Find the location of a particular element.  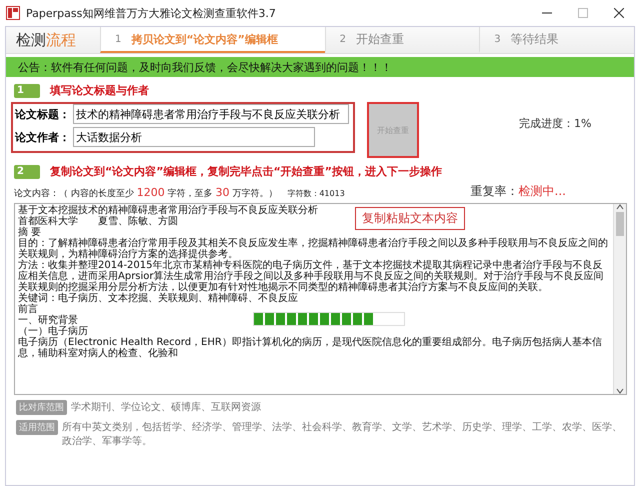

text-line: 目的：了解精神障碍患者治疗常用手段及其相关不良反应发生率，挖掘精神障碍患者治疗手段之间以及多种手段联用与不良反应之间的关联规则，为精神障碍治疗方案的选择提供参考。 is located at coordinates (313, 249).